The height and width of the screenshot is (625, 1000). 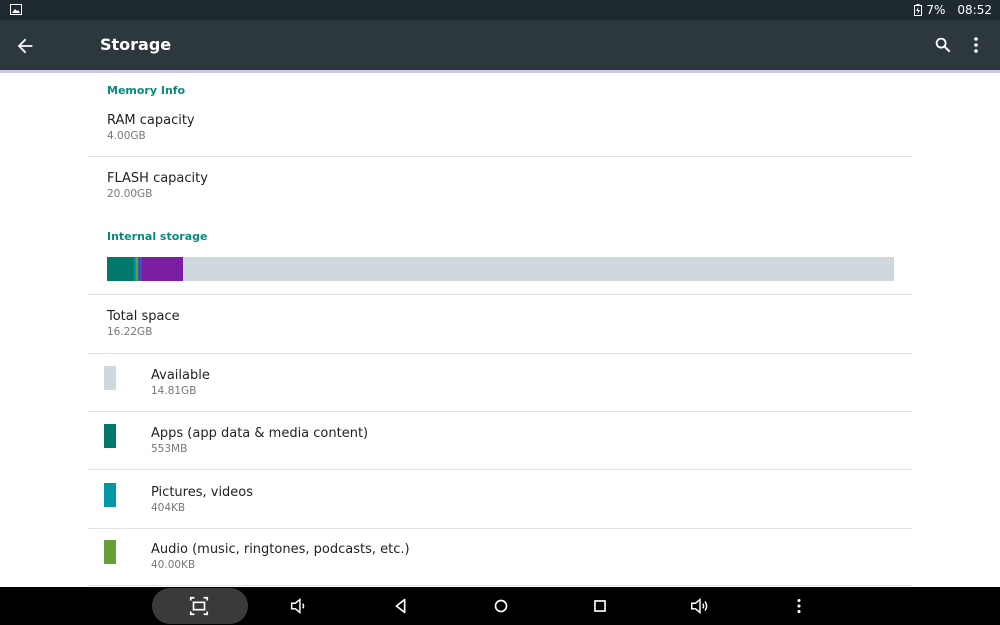 I want to click on recents-square-icon, so click(x=600, y=606).